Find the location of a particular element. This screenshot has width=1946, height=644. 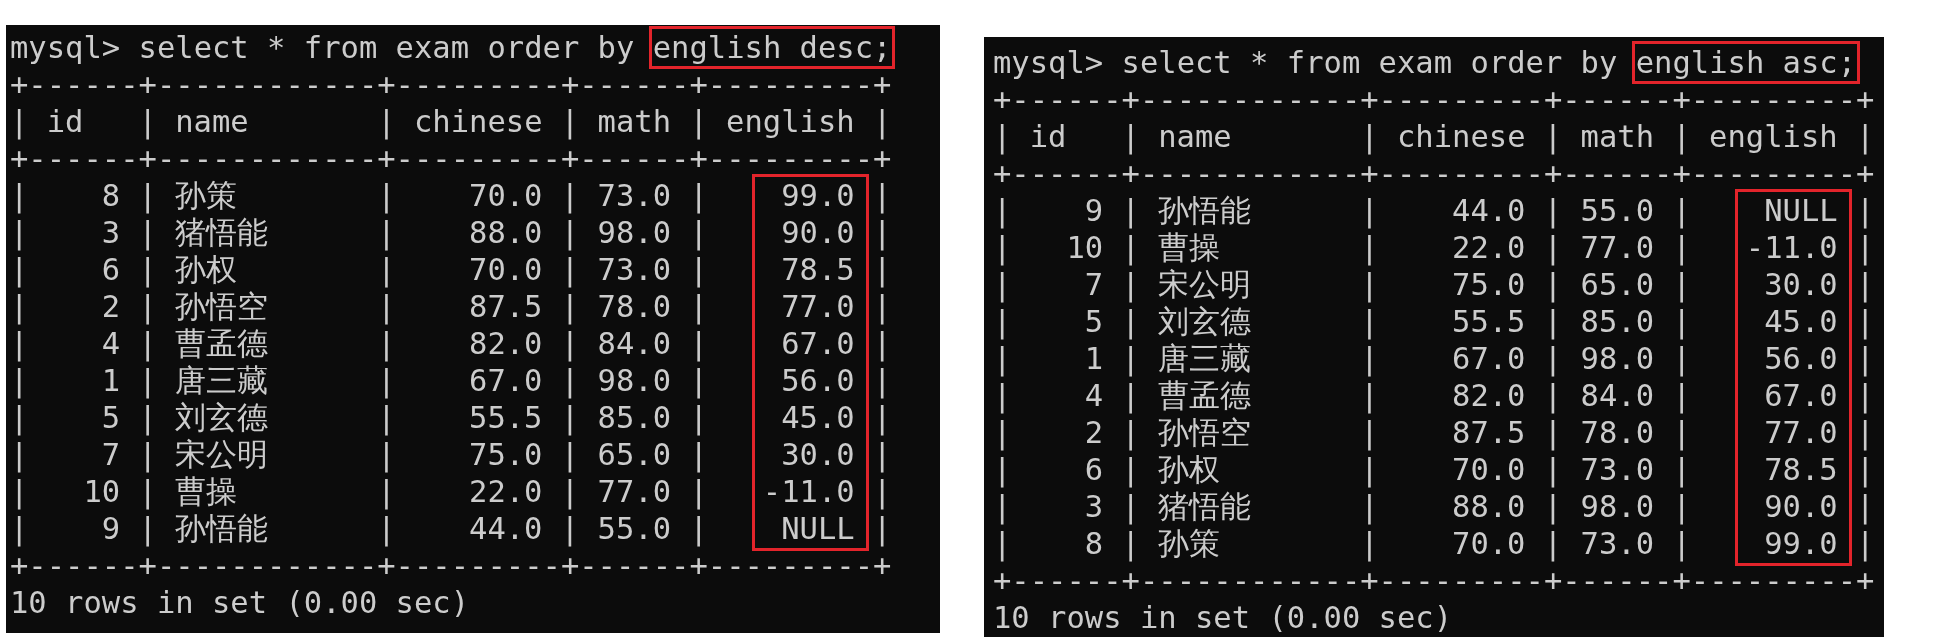

table-cell: 55.0 is located at coordinates (634, 528).